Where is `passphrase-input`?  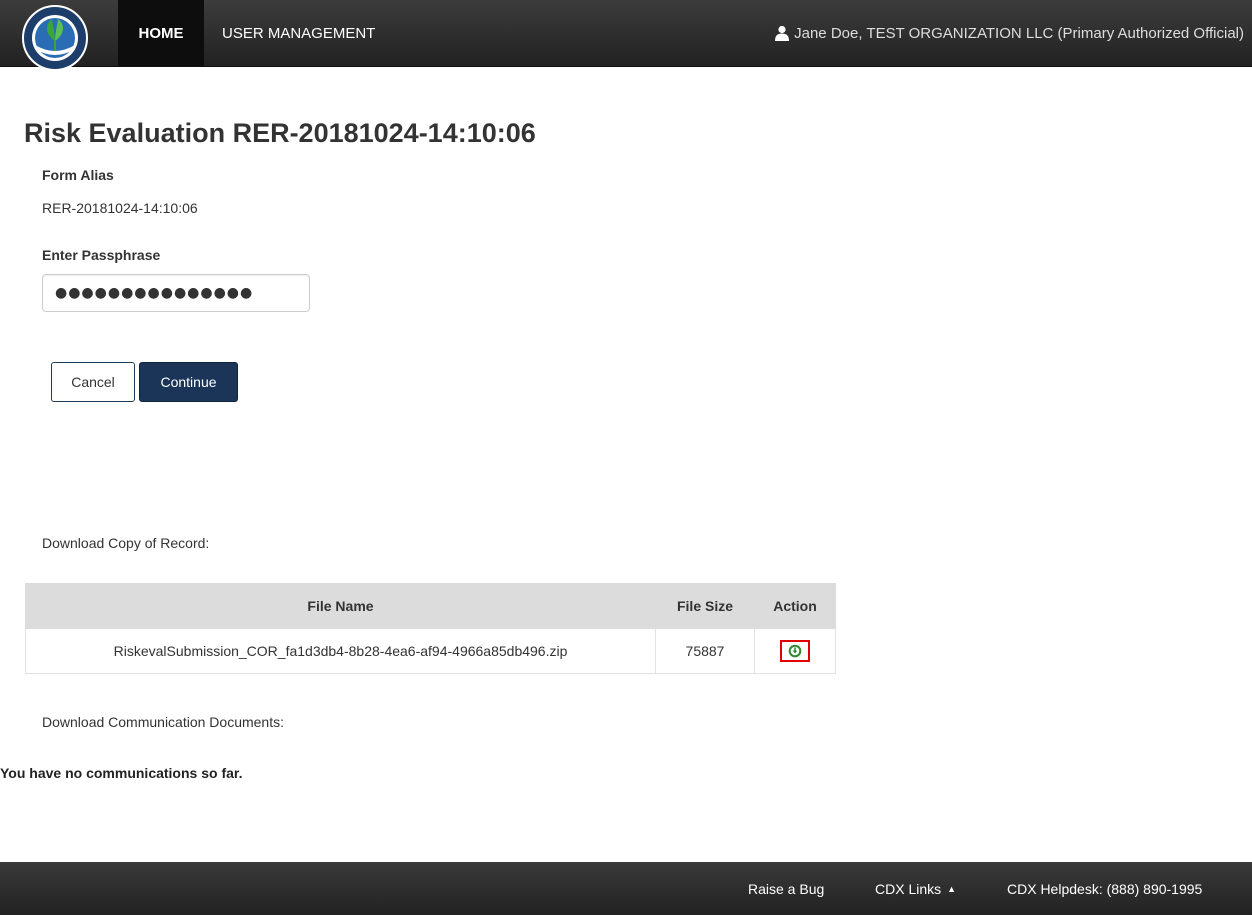
passphrase-input is located at coordinates (176, 293).